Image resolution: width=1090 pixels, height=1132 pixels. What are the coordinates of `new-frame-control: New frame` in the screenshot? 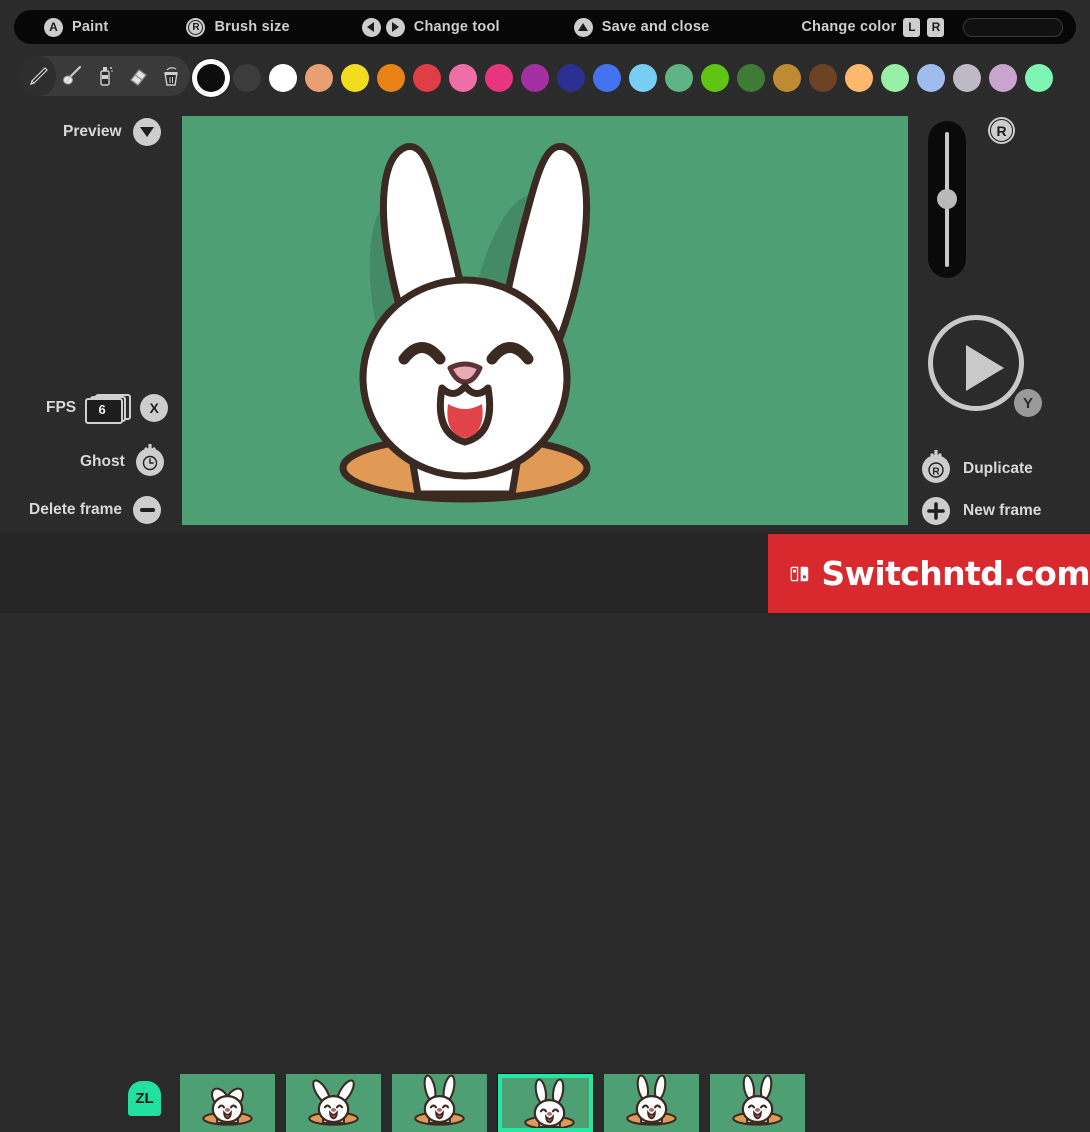 It's located at (981, 511).